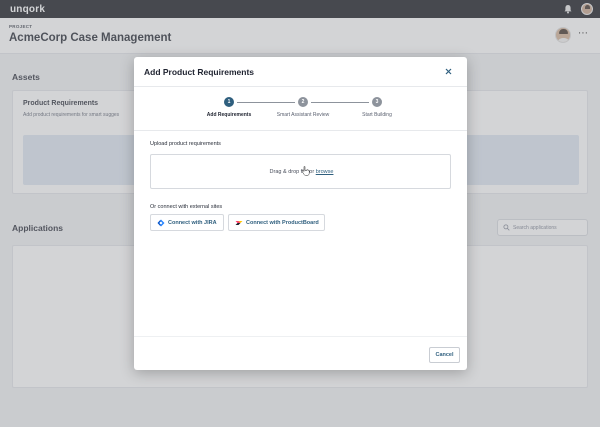  What do you see at coordinates (300, 336) in the screenshot?
I see `modal-footer-divider` at bounding box center [300, 336].